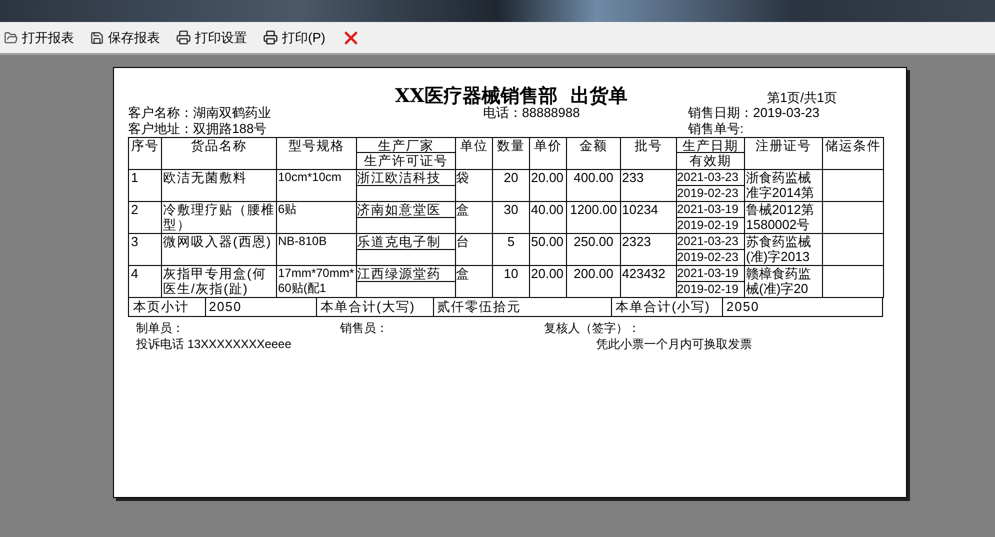  I want to click on summary-label: 本单合计(大写), so click(375, 307).